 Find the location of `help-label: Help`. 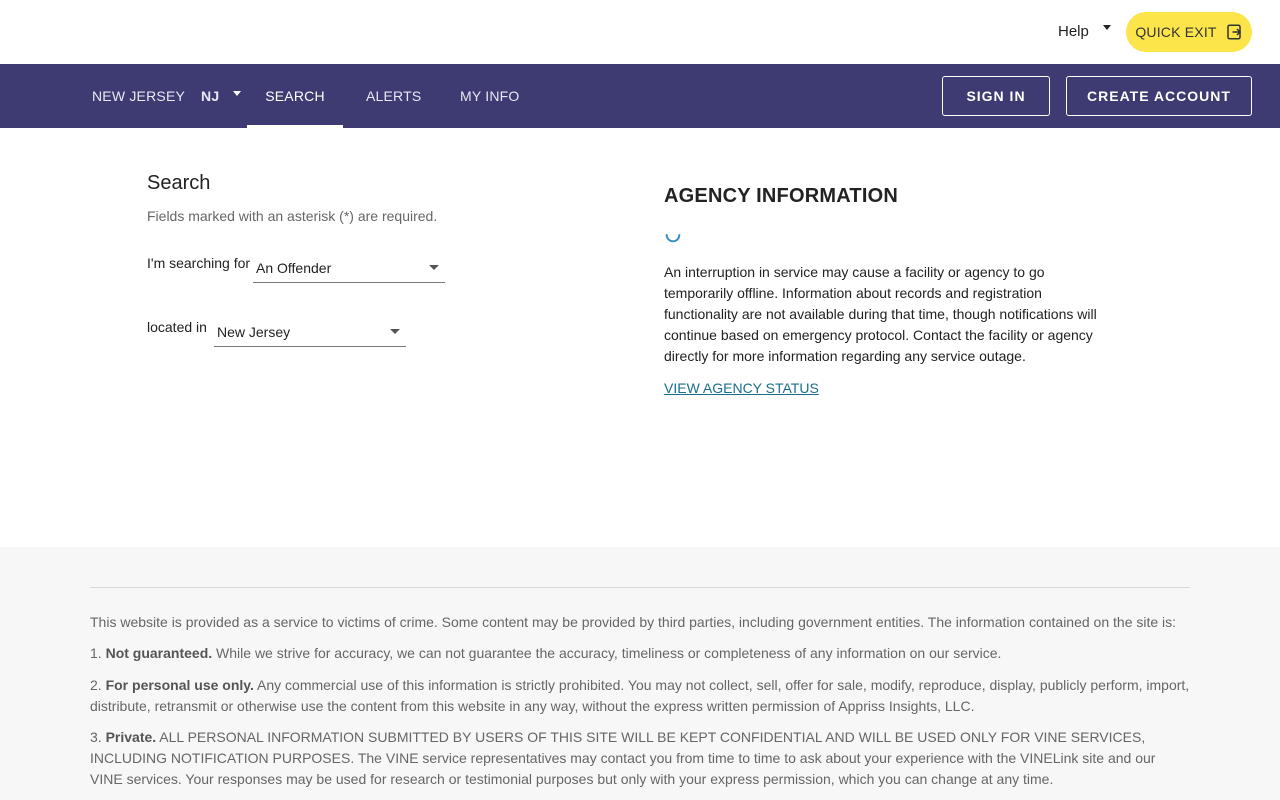

help-label: Help is located at coordinates (1073, 31).